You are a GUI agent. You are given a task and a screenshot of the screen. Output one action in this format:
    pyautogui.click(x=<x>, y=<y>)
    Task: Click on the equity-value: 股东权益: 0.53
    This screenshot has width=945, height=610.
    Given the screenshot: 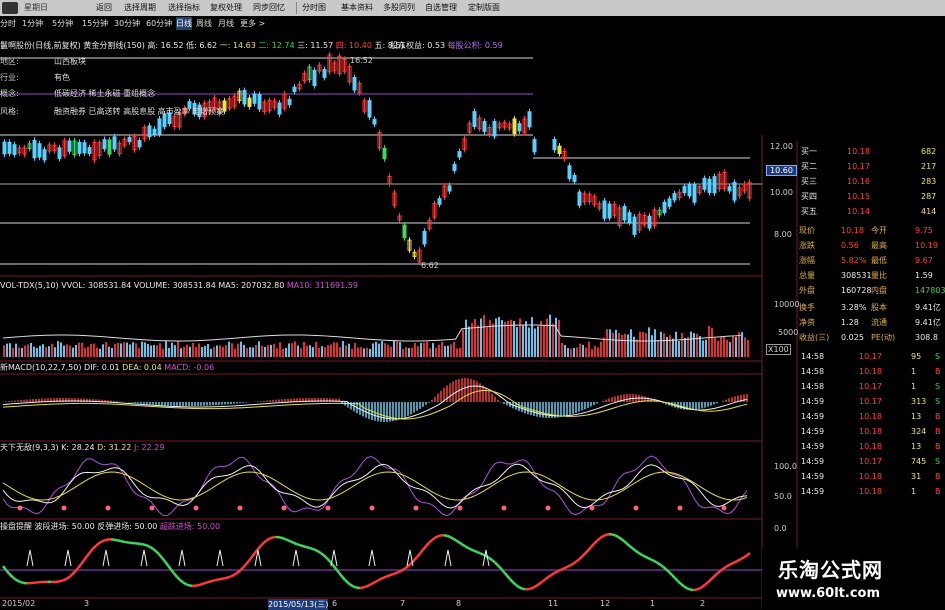 What is the action you would take?
    pyautogui.click(x=417, y=45)
    